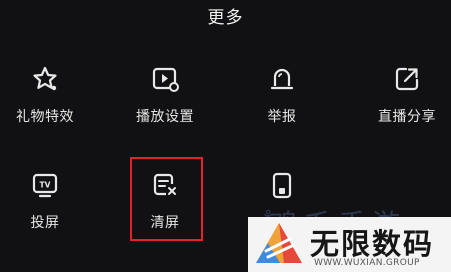 The image size is (451, 272). Describe the element at coordinates (45, 78) in the screenshot. I see `gift-effect-icon` at that location.